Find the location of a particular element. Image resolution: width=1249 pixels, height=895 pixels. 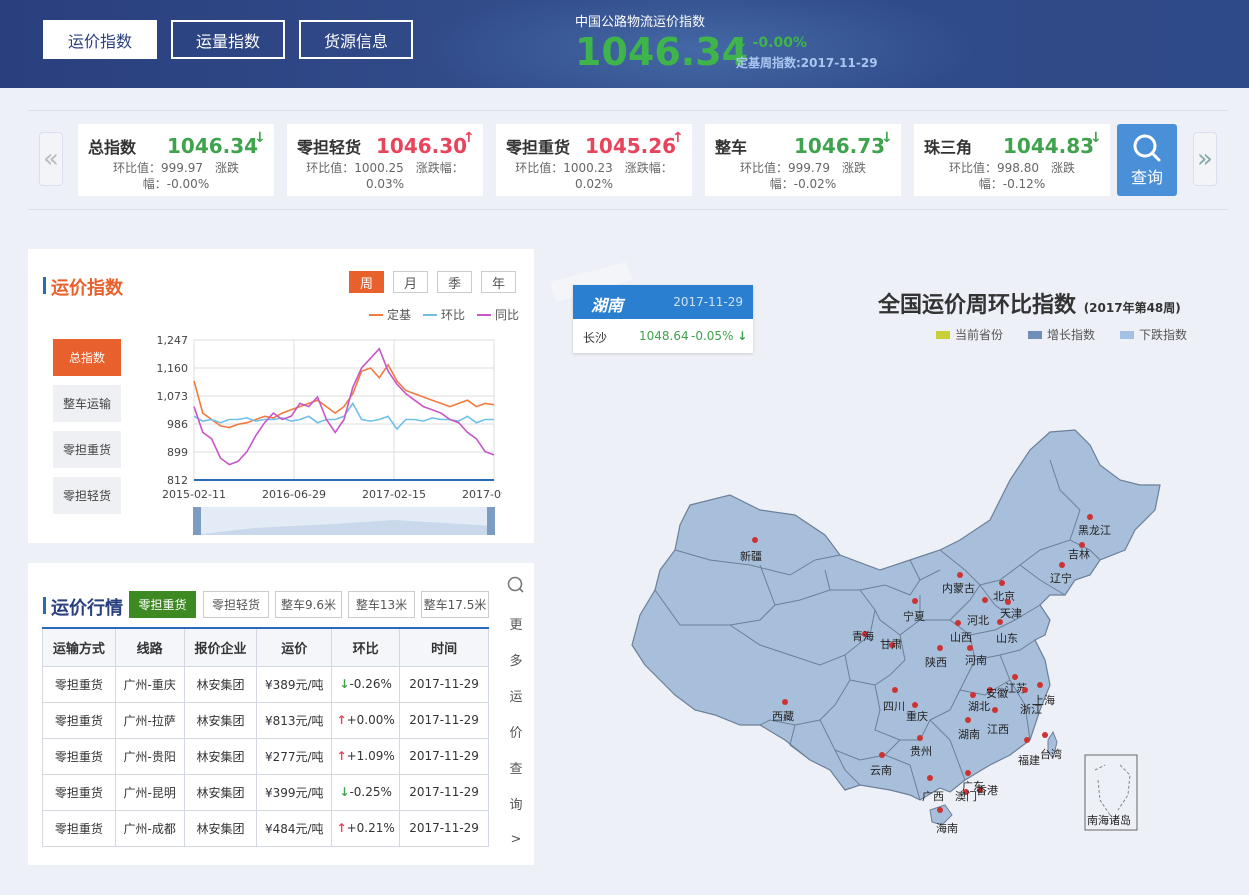

tab-cargo-info: 货源信息 is located at coordinates (356, 39).